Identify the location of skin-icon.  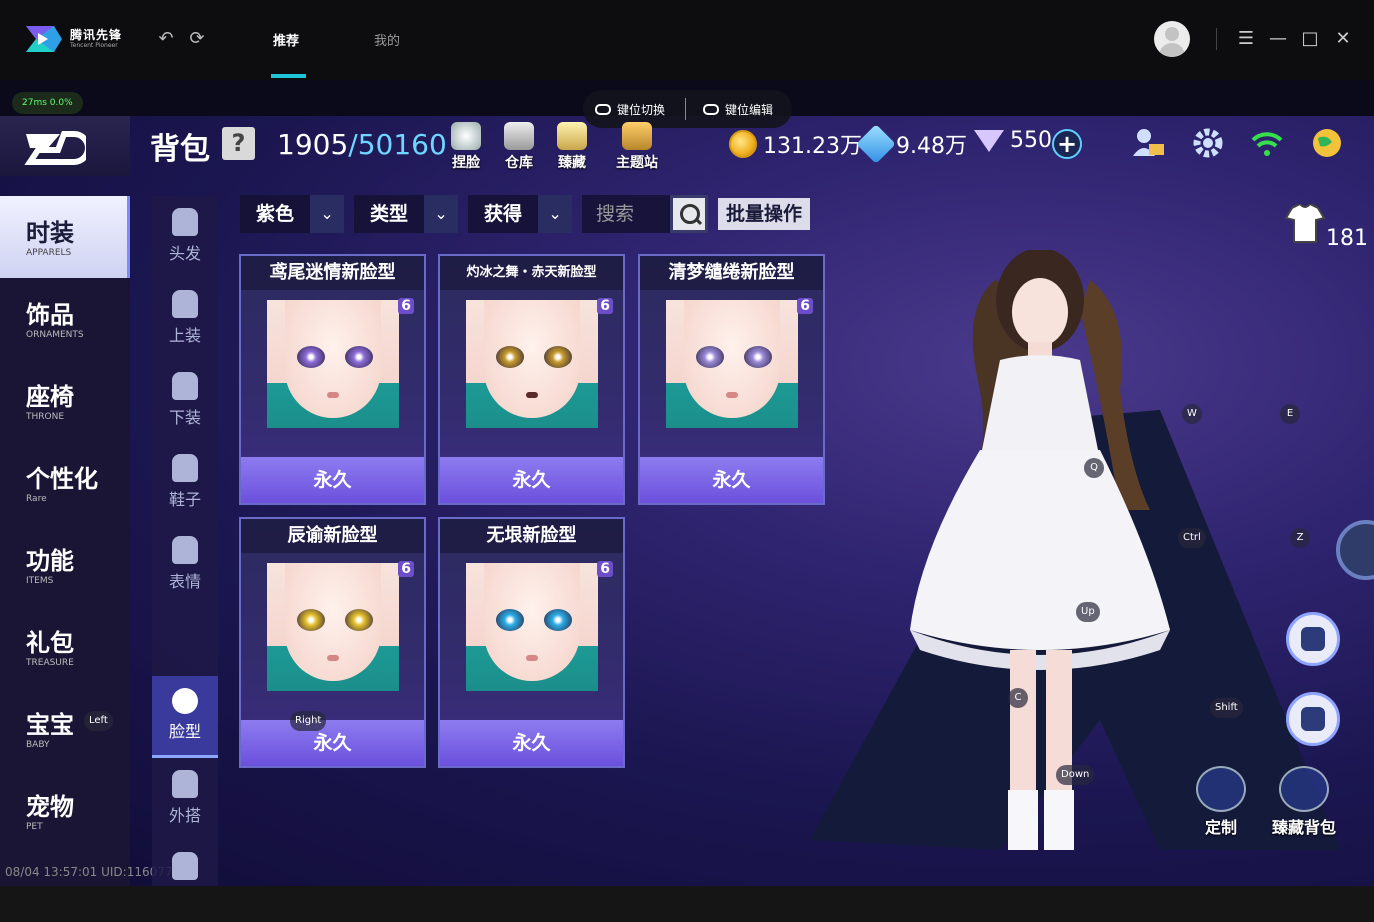
(185, 866).